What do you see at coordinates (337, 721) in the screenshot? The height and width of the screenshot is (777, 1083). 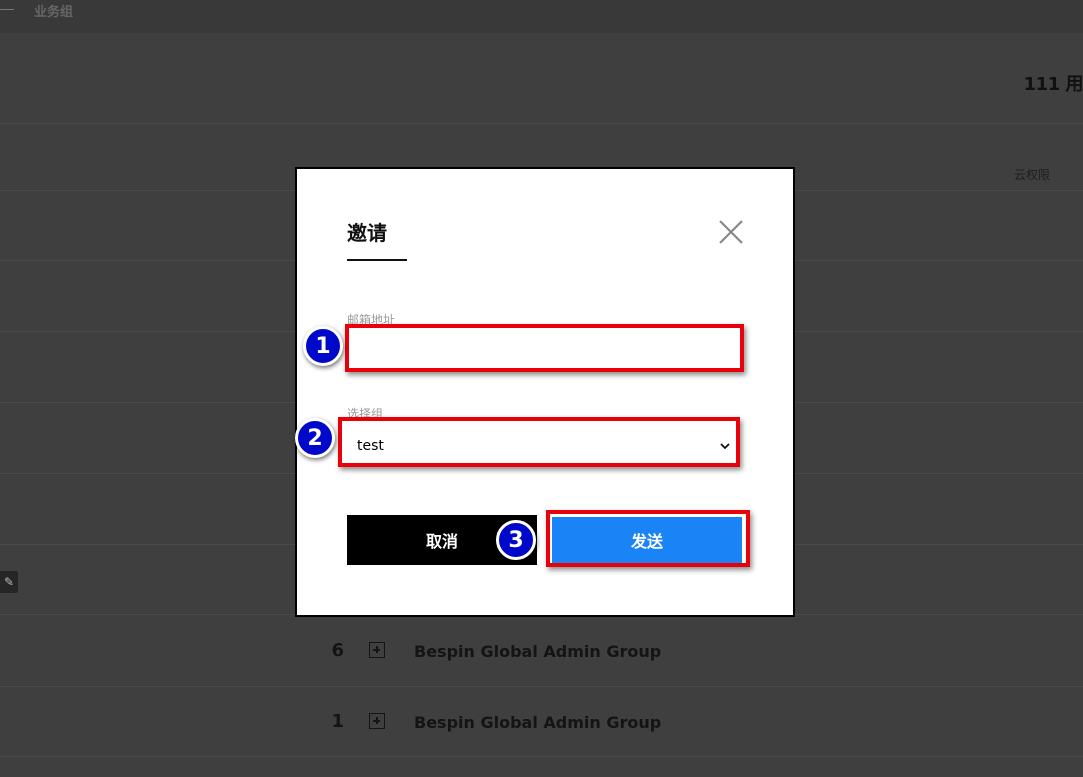 I see `member-count: 1` at bounding box center [337, 721].